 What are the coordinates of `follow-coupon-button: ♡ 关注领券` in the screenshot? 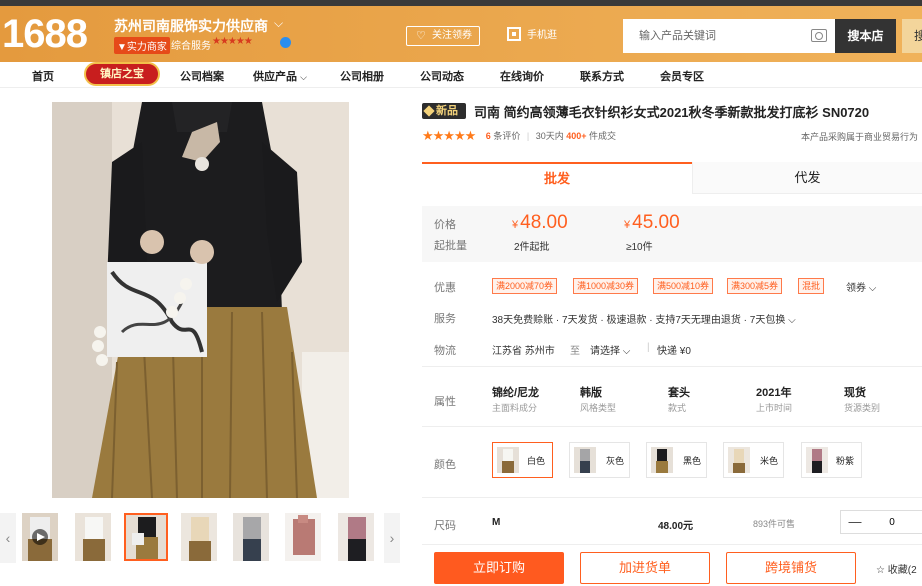 It's located at (443, 36).